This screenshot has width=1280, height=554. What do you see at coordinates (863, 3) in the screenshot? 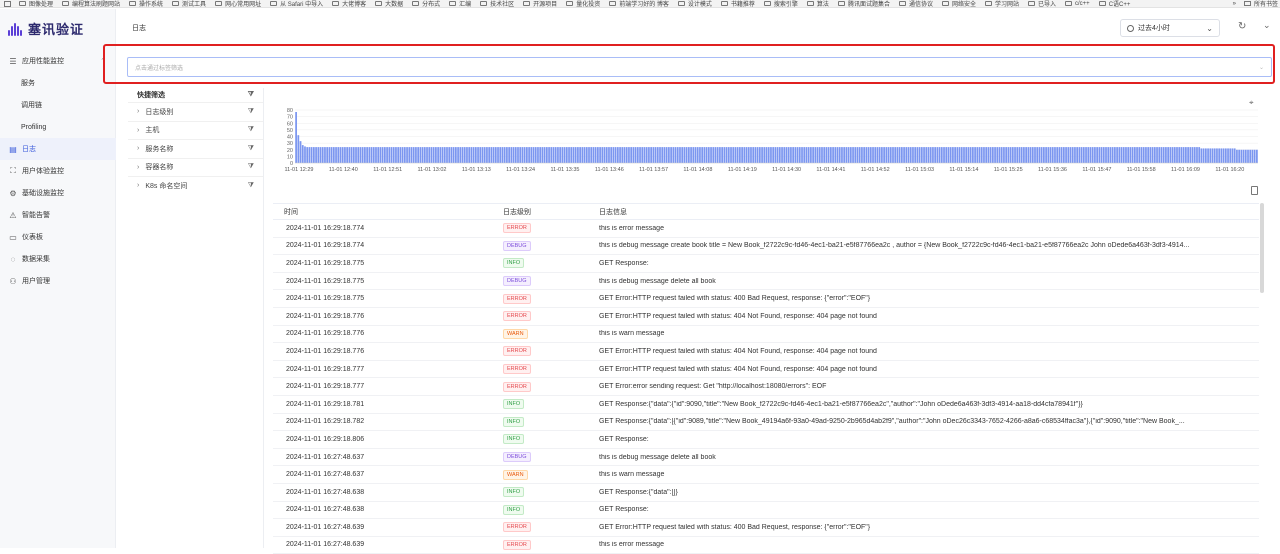
I see `bookmark-item: 腾讯面试题集合` at bounding box center [863, 3].